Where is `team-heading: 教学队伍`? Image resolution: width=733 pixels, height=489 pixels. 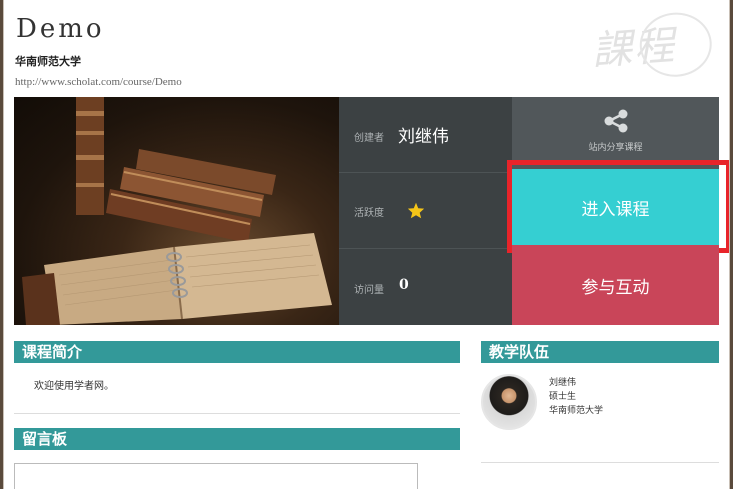 team-heading: 教学队伍 is located at coordinates (519, 352).